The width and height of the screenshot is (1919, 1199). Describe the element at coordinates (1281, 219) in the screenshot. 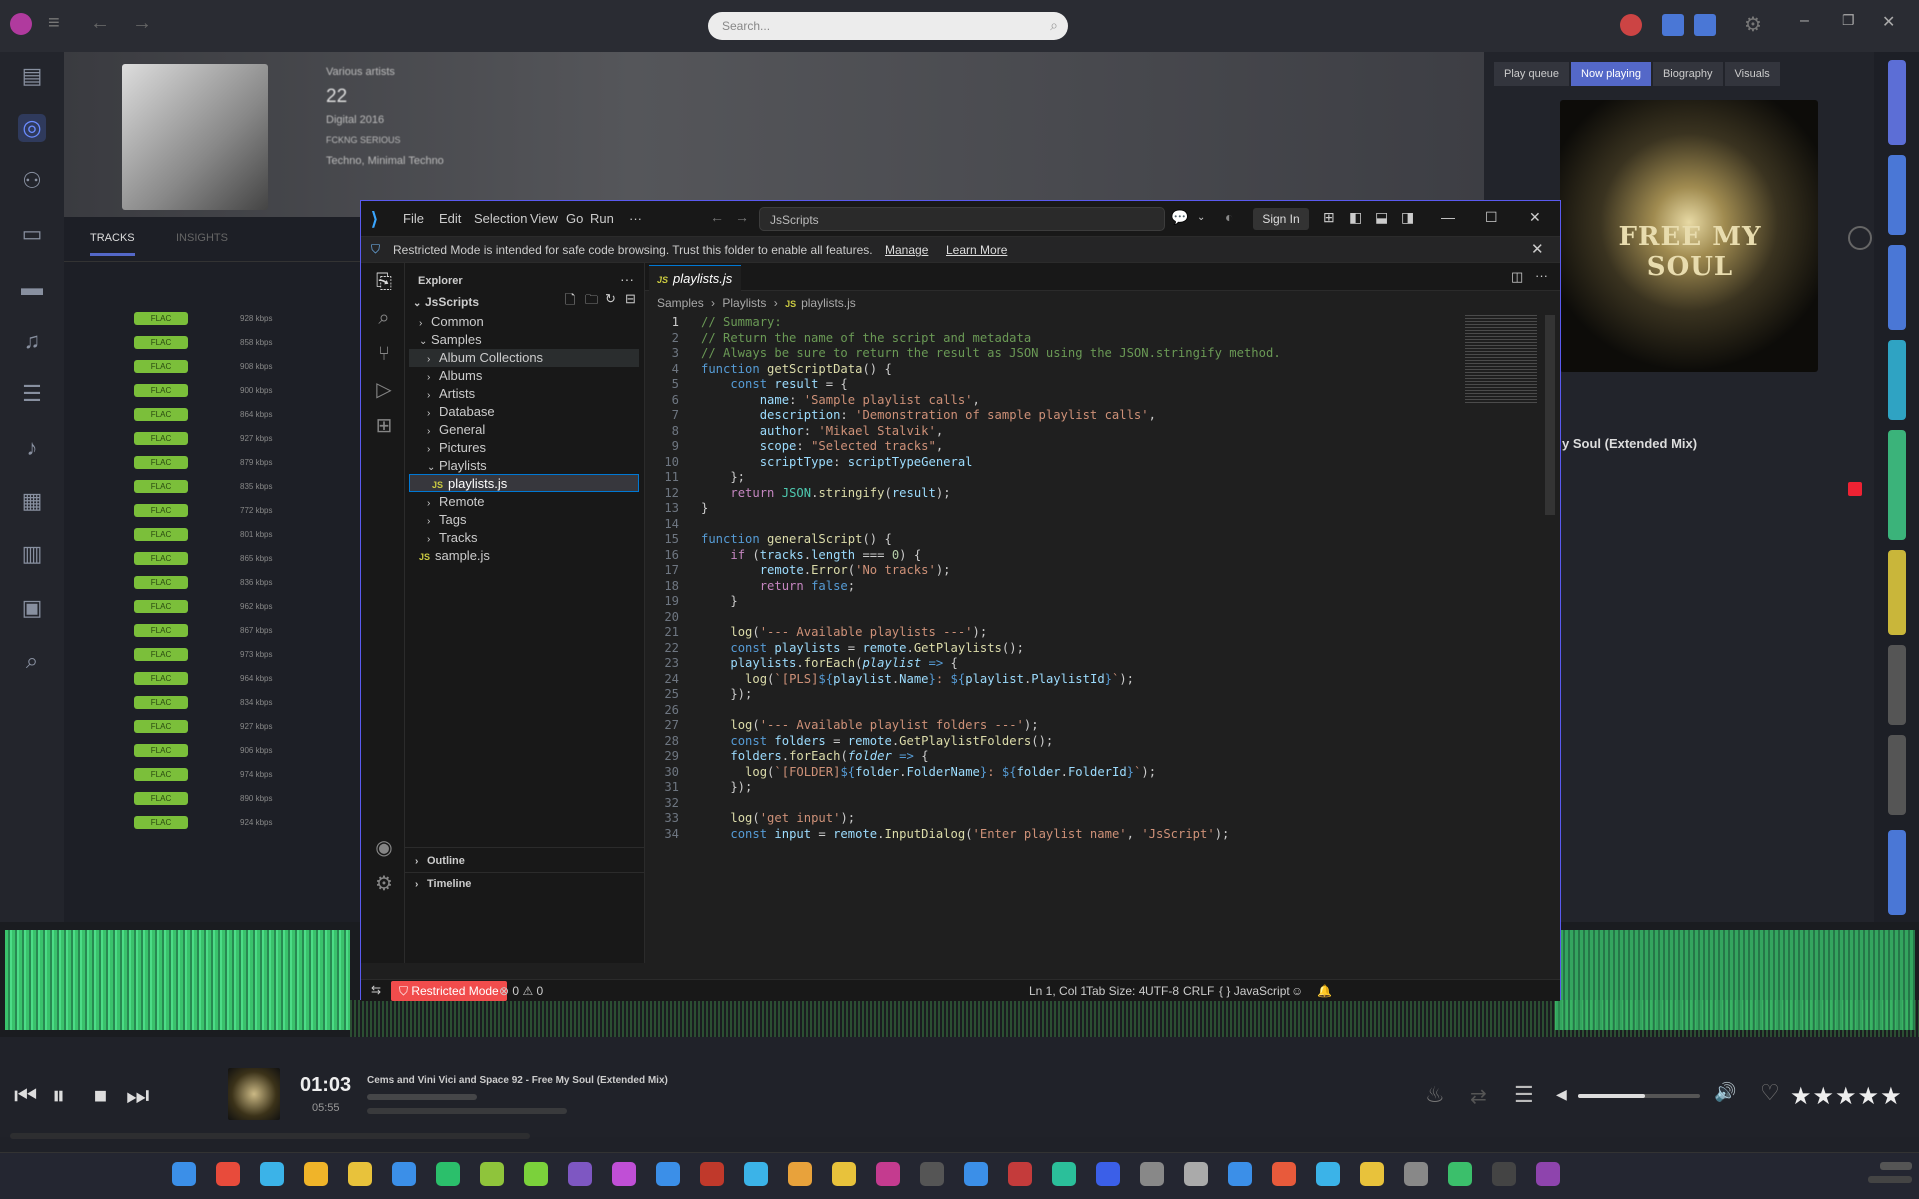

I see `sign-in-button: Sign In` at that location.